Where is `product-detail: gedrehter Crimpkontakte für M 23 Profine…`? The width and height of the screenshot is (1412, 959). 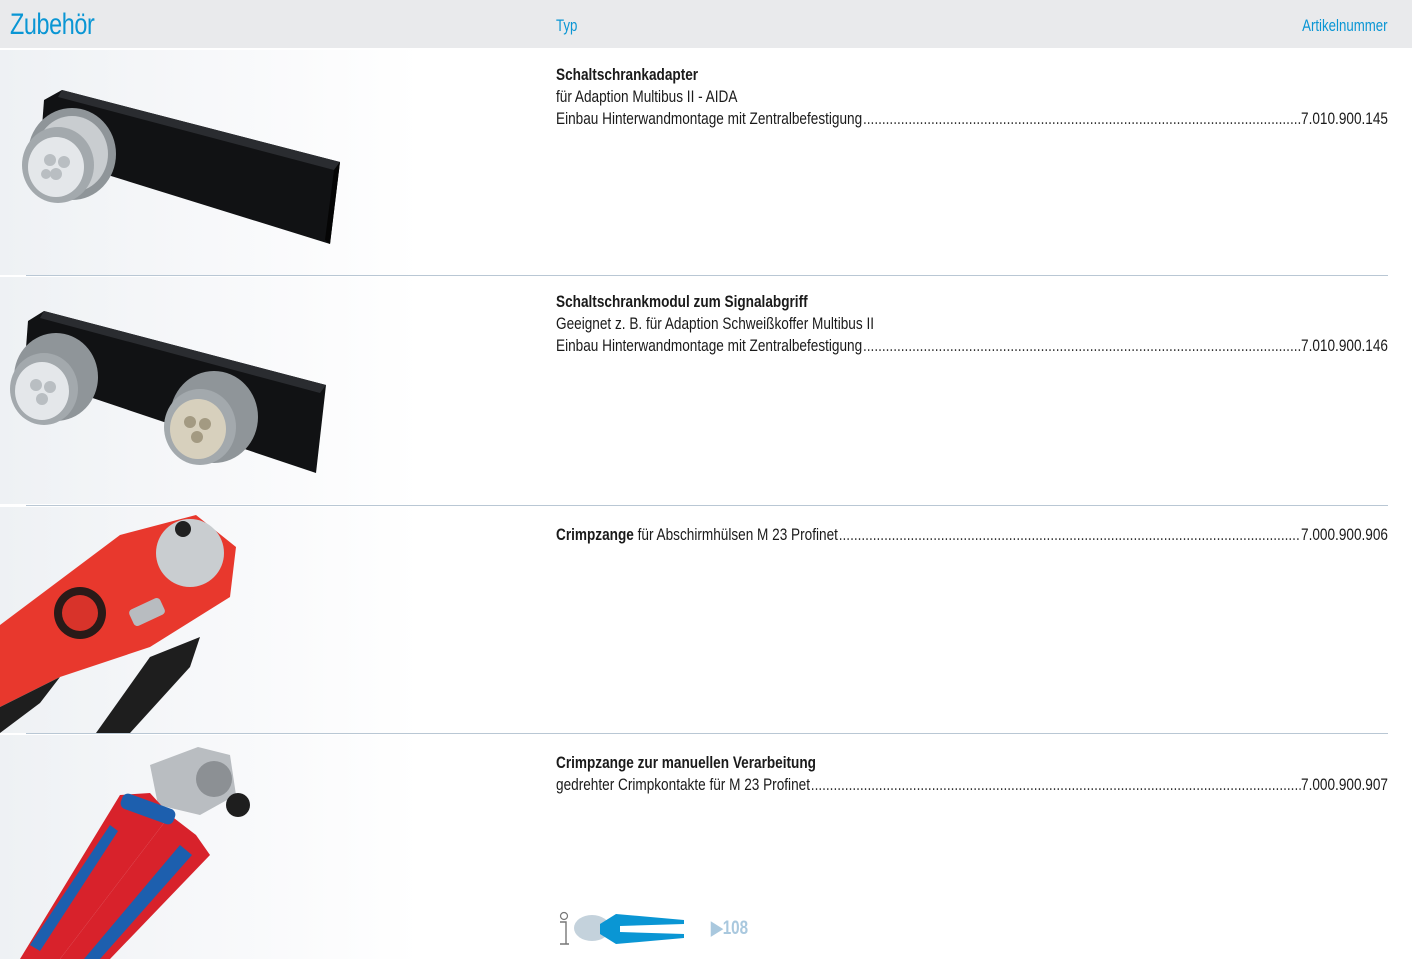 product-detail: gedrehter Crimpkontakte für M 23 Profine… is located at coordinates (683, 784).